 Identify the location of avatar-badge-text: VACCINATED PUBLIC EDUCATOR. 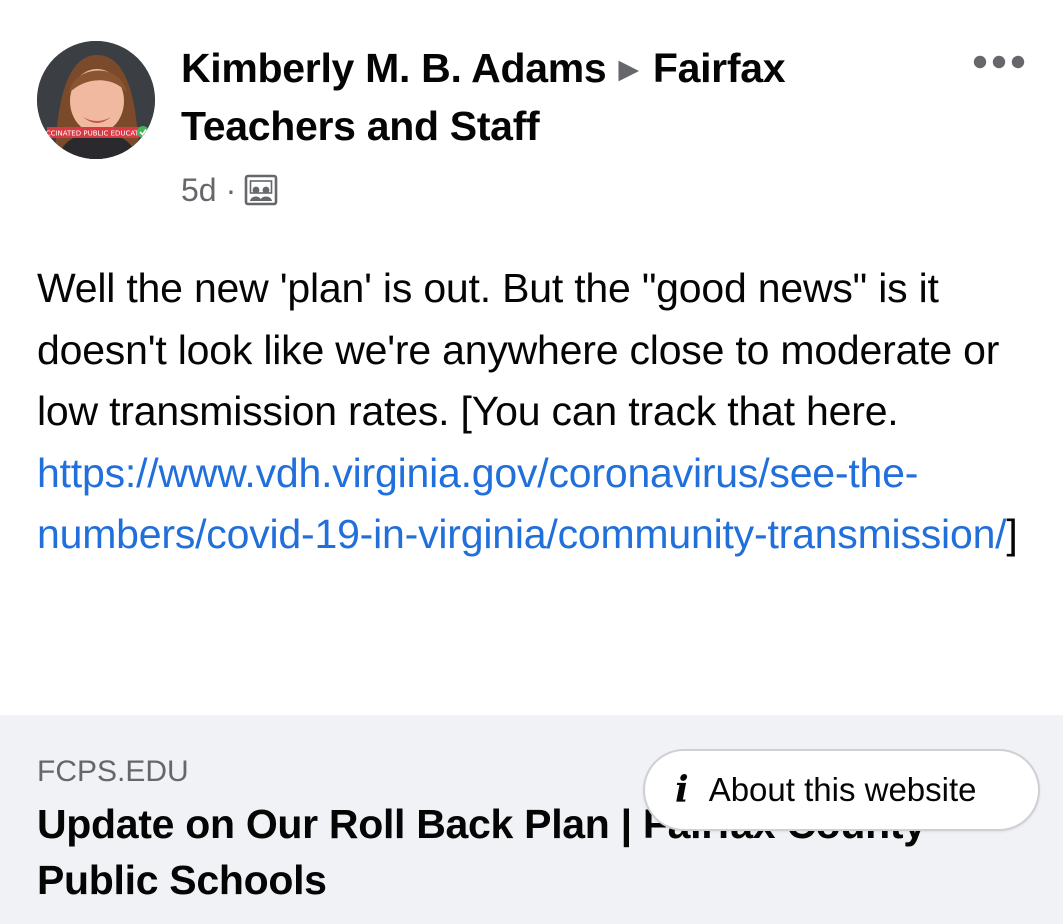
(93, 134).